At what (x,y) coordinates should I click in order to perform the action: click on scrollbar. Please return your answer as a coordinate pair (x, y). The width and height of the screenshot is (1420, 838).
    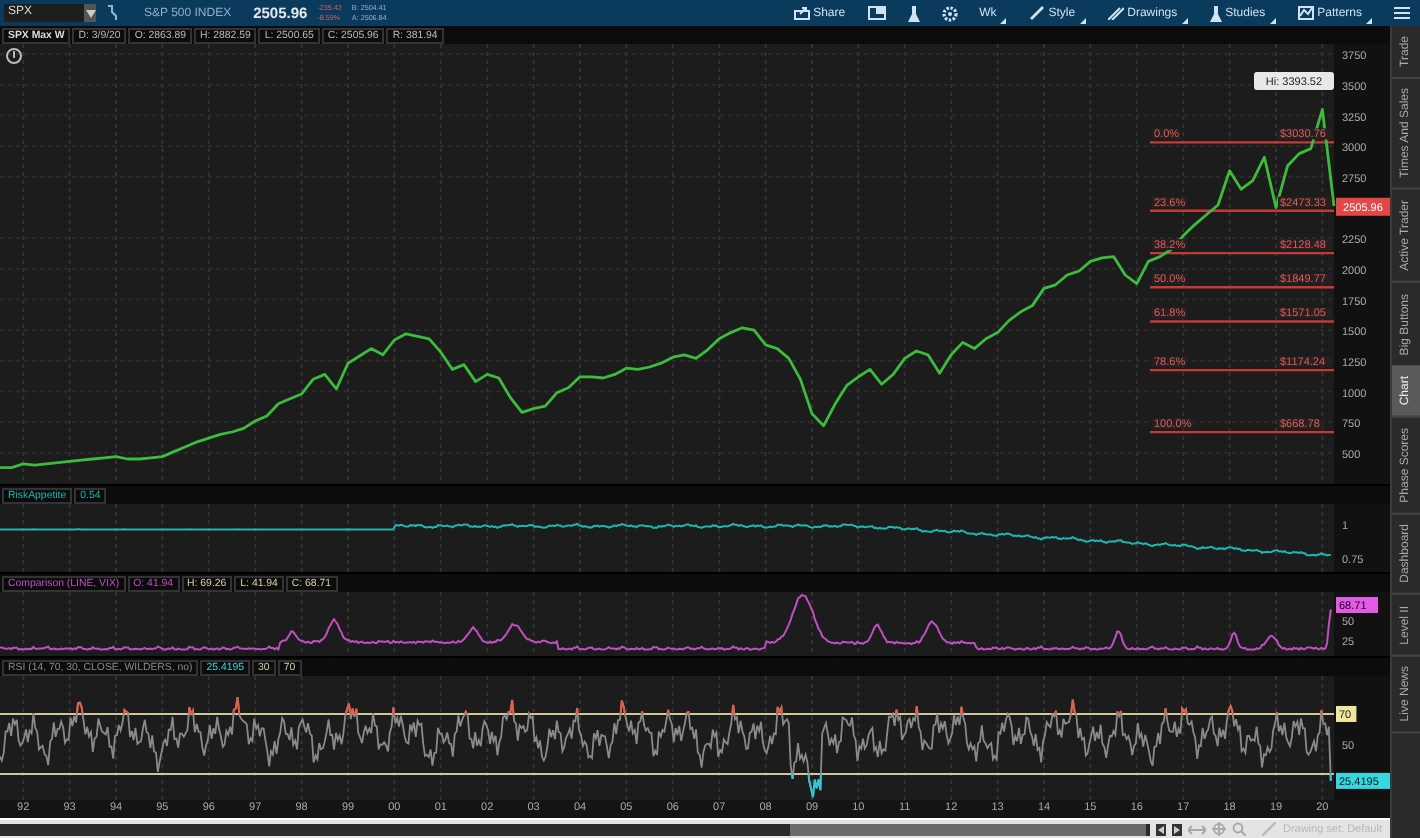
    Looking at the image, I should click on (575, 829).